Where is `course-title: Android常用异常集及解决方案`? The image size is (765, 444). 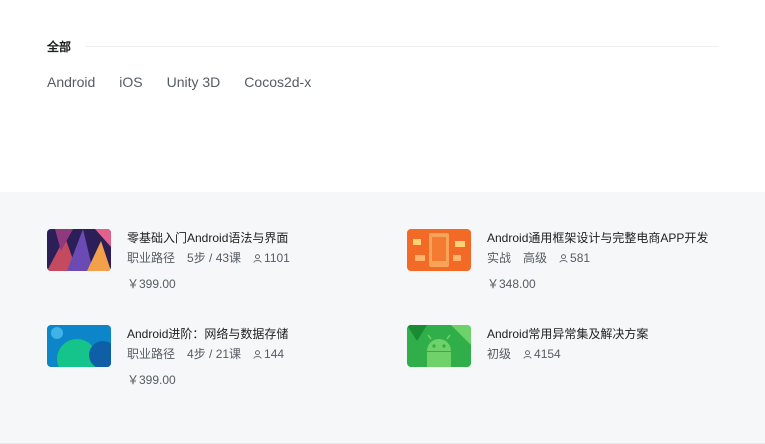
course-title: Android常用异常集及解决方案 is located at coordinates (612, 334).